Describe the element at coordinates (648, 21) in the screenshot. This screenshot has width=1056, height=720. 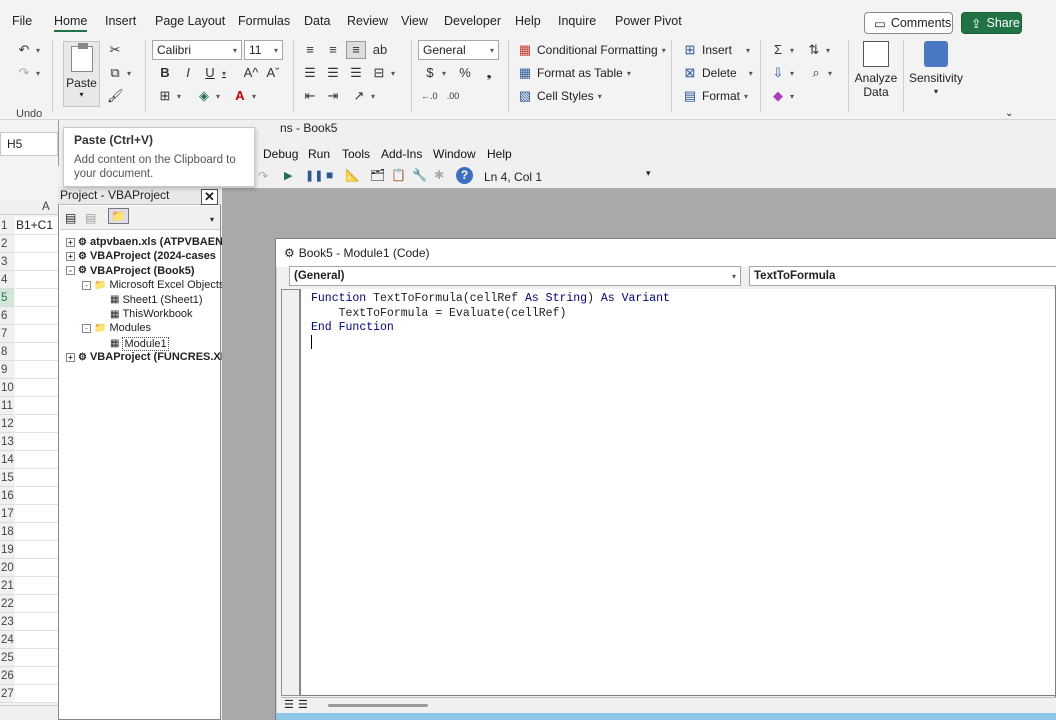
I see `tab-power-pivot: Power Pivot` at that location.